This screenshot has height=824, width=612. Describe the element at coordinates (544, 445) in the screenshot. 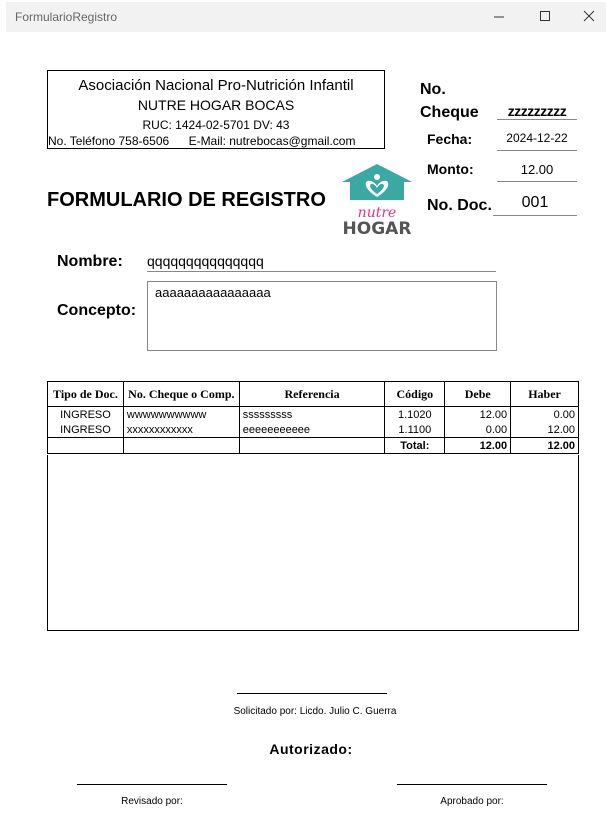

I see `total-haber: 12.00` at that location.